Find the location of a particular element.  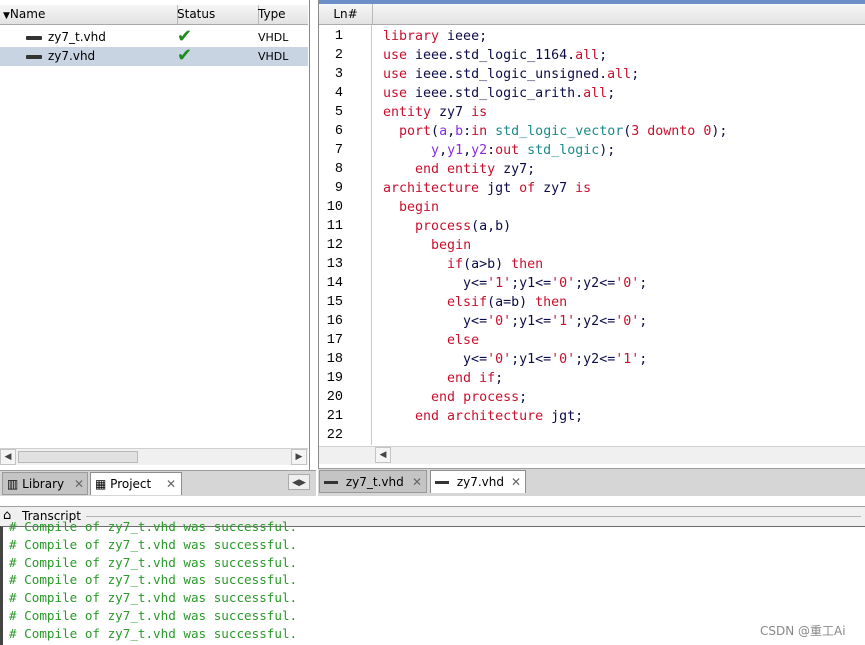

code-line: y<='0';y1<='1';y2<='0'; is located at coordinates (515, 321).